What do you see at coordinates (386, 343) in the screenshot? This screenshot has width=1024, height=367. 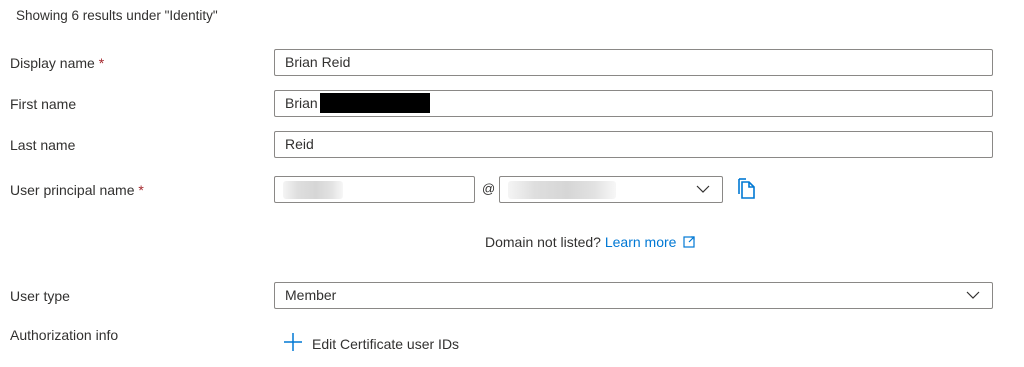 I see `edit-certificate-label: Edit Certificate user IDs` at bounding box center [386, 343].